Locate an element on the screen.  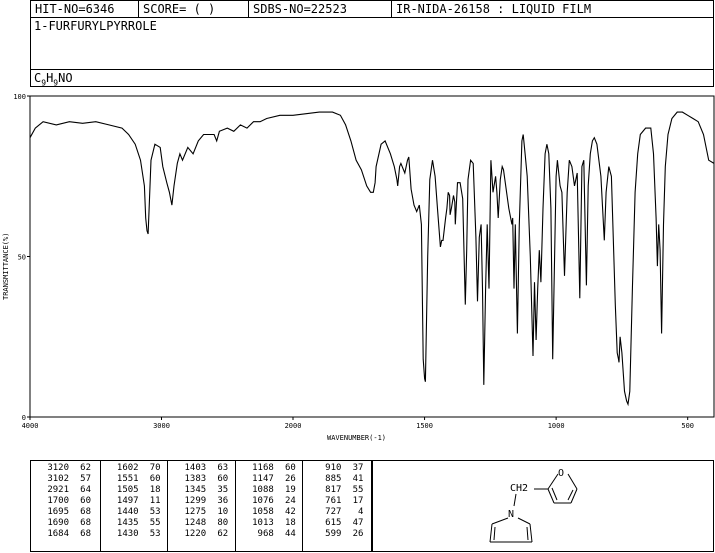
peak-column: 910 37 885 41 817 55 761 17 727 4 615 47 599 26 is located at coordinates (337, 506).